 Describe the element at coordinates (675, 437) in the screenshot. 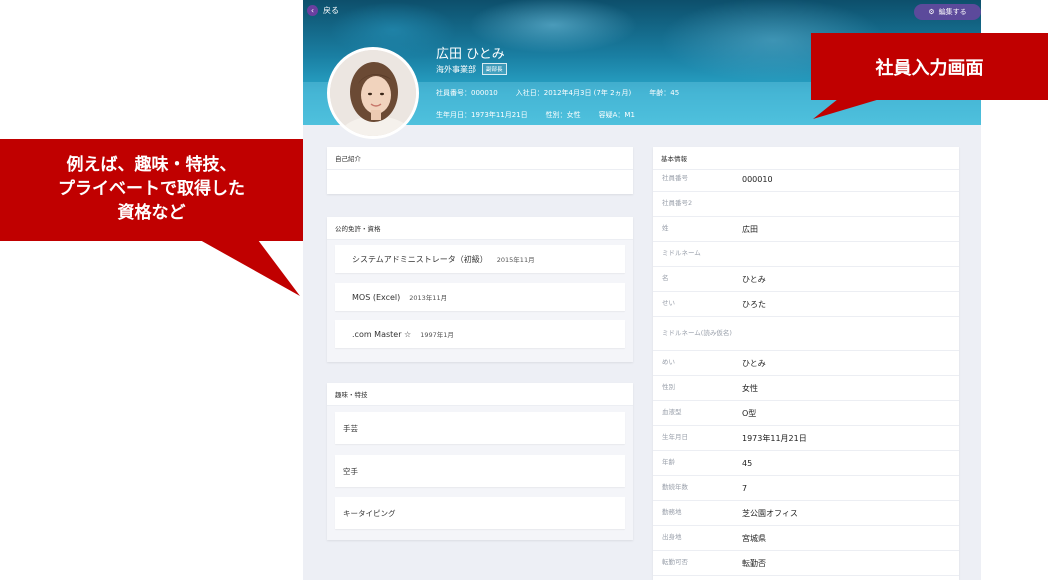

I see `info-label: 生年月日` at that location.